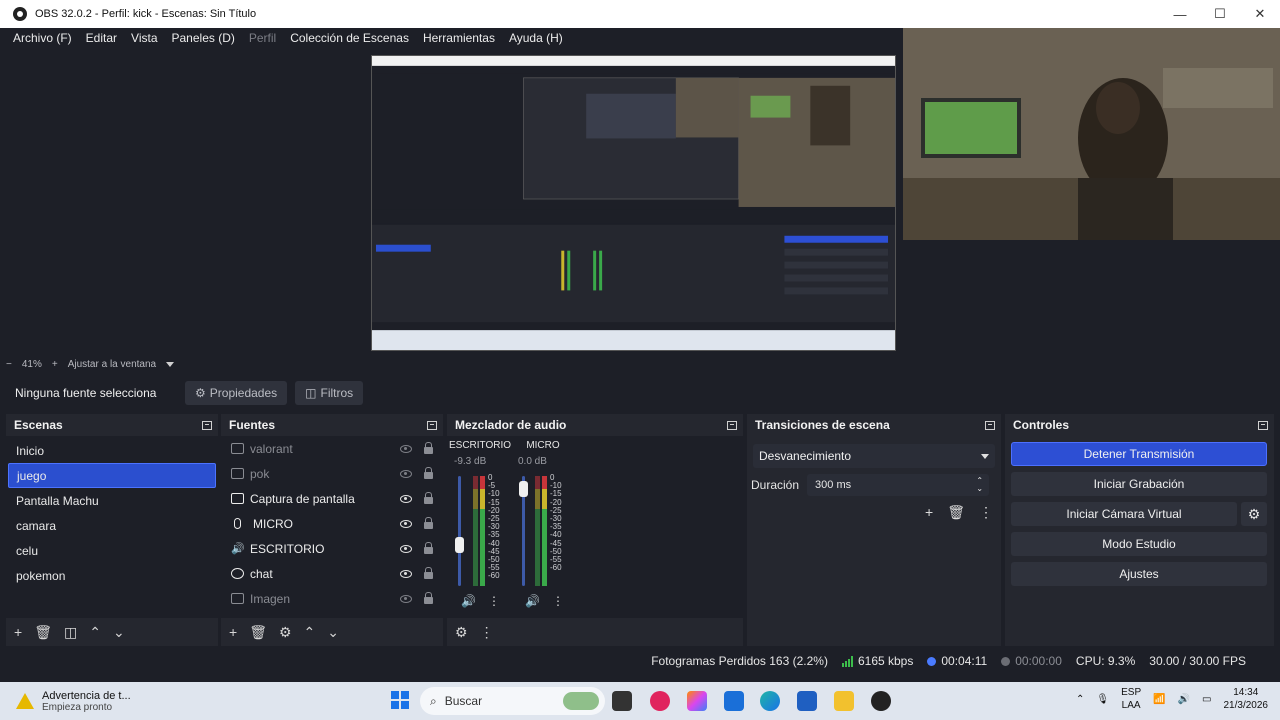  Describe the element at coordinates (929, 512) in the screenshot. I see `add-transition-button: +` at that location.